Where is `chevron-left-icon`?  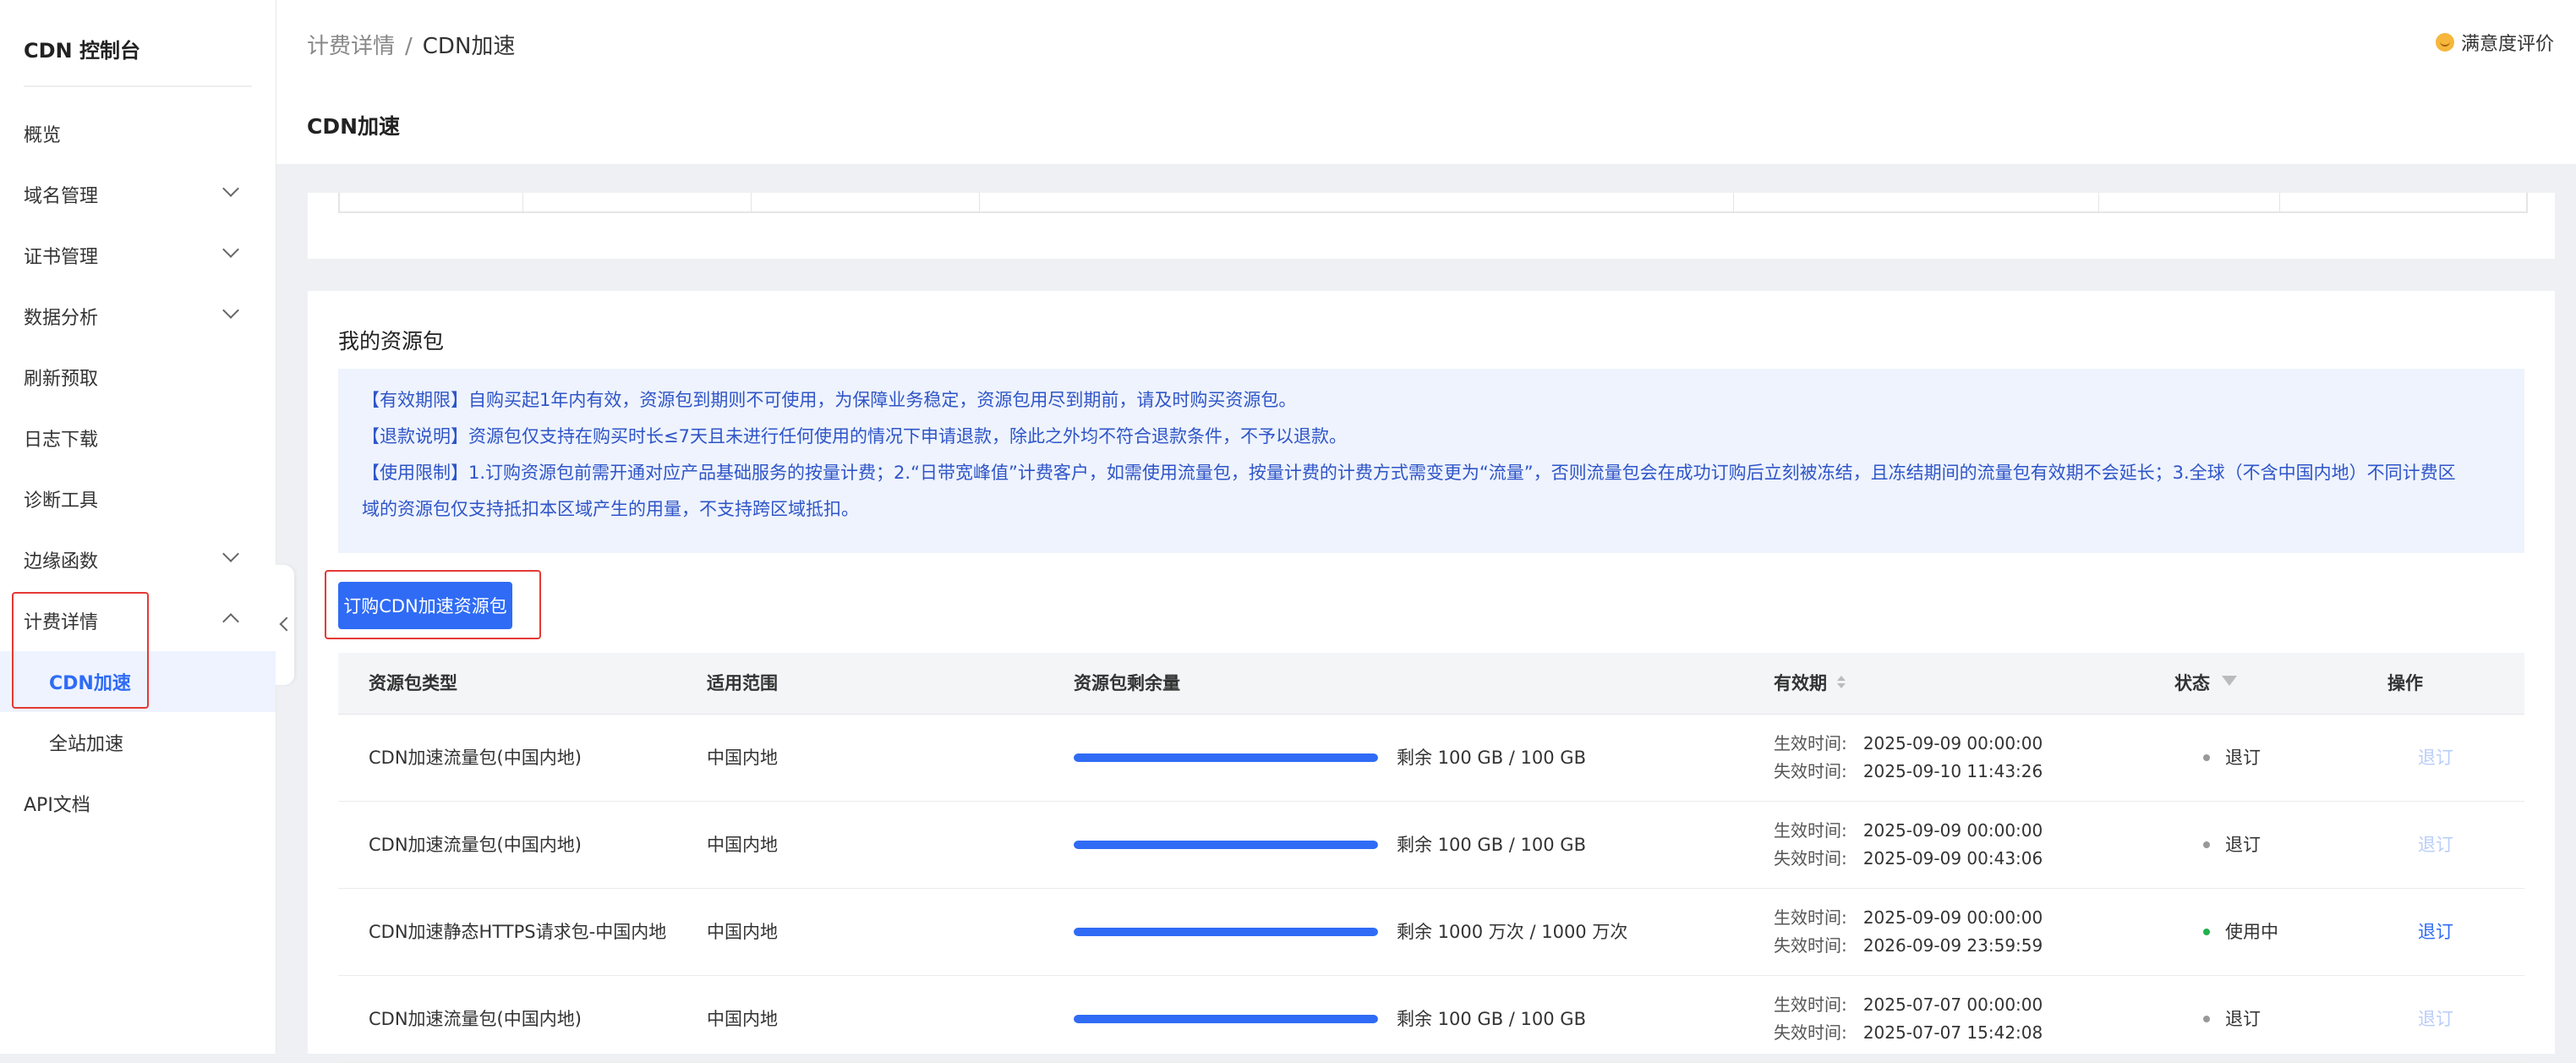 chevron-left-icon is located at coordinates (286, 624).